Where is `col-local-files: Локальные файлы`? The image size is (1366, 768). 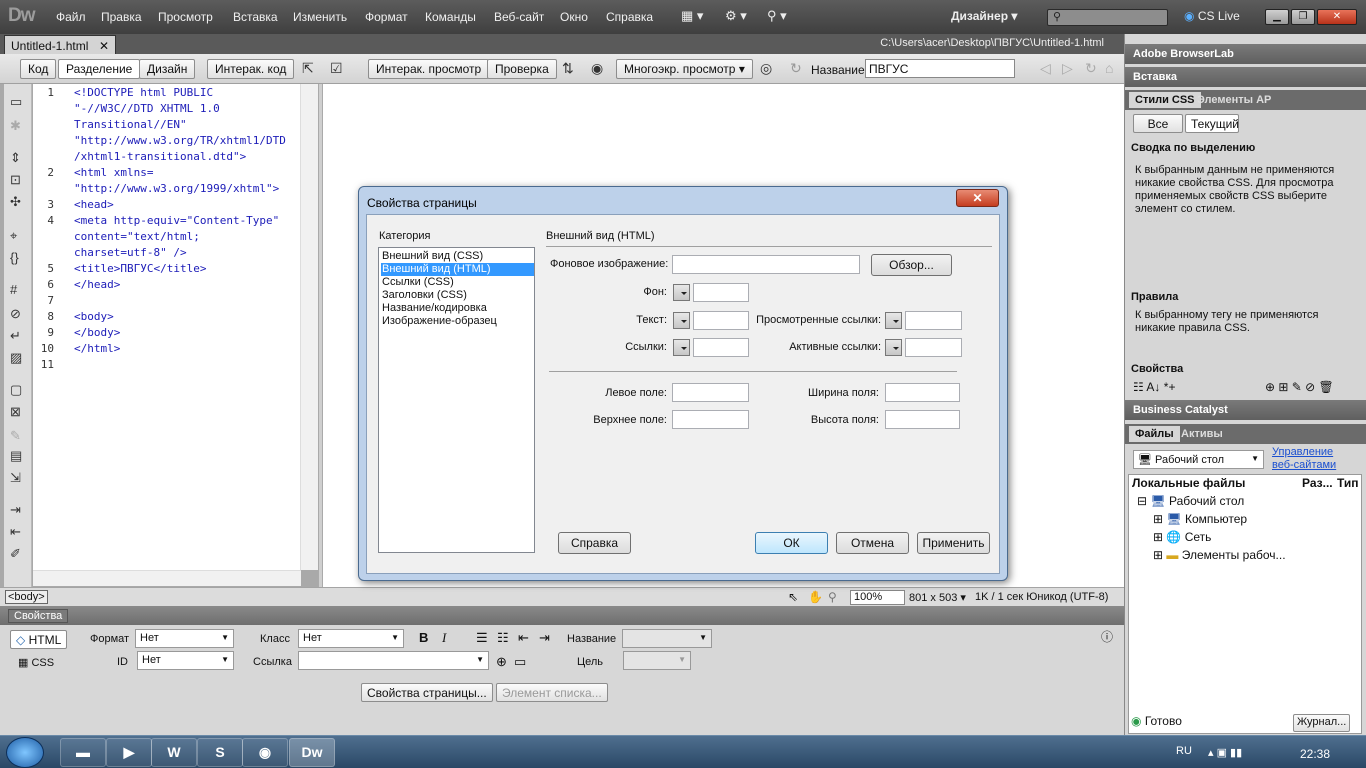 col-local-files: Локальные файлы is located at coordinates (1188, 483).